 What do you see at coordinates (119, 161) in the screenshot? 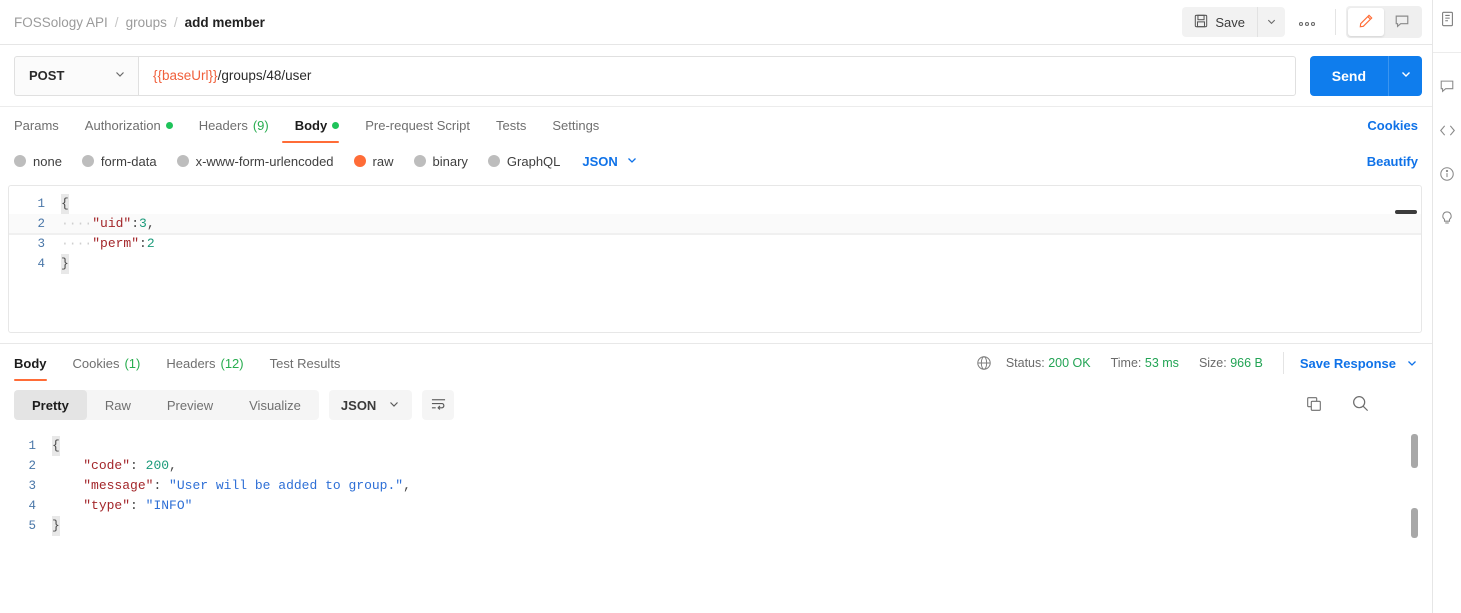
I see `body-type-form-data: form-data` at bounding box center [119, 161].